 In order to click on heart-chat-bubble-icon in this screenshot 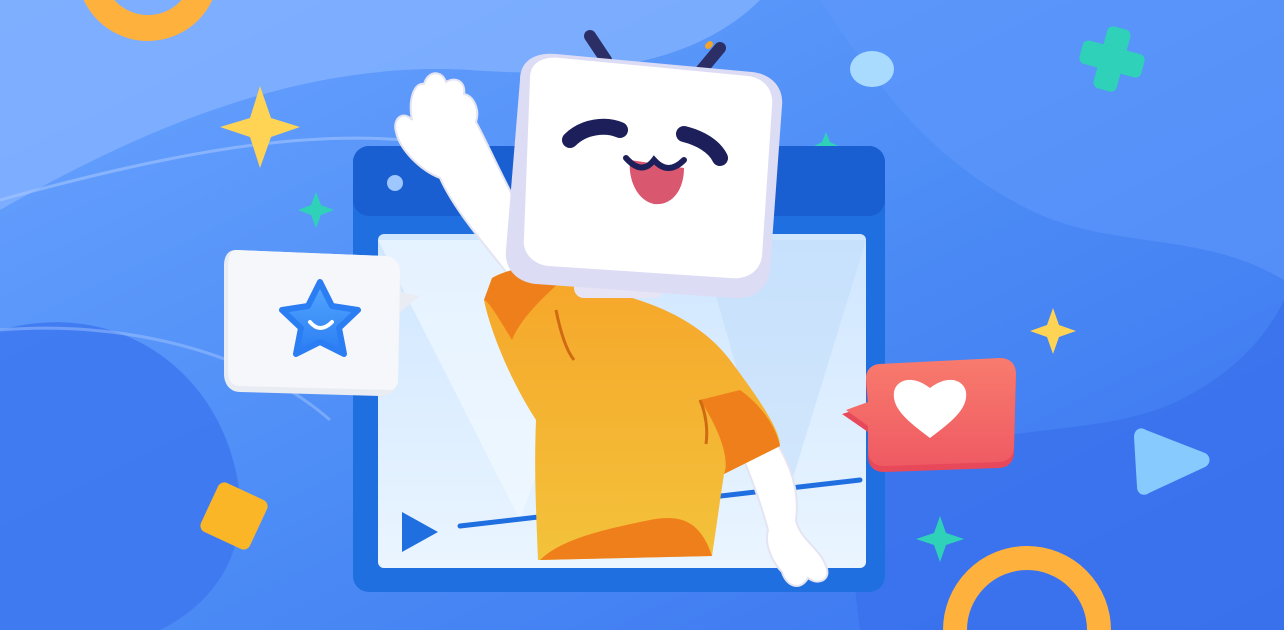, I will do `click(929, 415)`.